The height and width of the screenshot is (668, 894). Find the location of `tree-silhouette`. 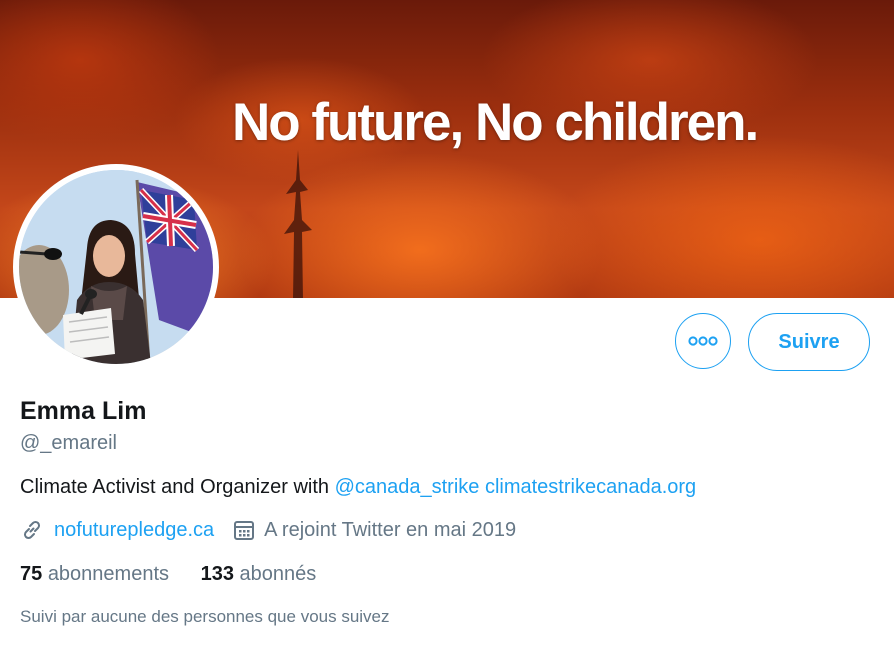

tree-silhouette is located at coordinates (298, 224).